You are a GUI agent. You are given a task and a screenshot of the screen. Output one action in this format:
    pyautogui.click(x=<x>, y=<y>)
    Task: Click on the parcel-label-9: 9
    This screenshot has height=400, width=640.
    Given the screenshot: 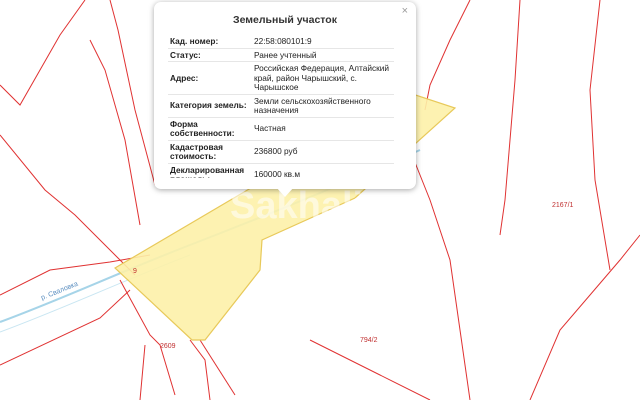 What is the action you would take?
    pyautogui.click(x=135, y=271)
    